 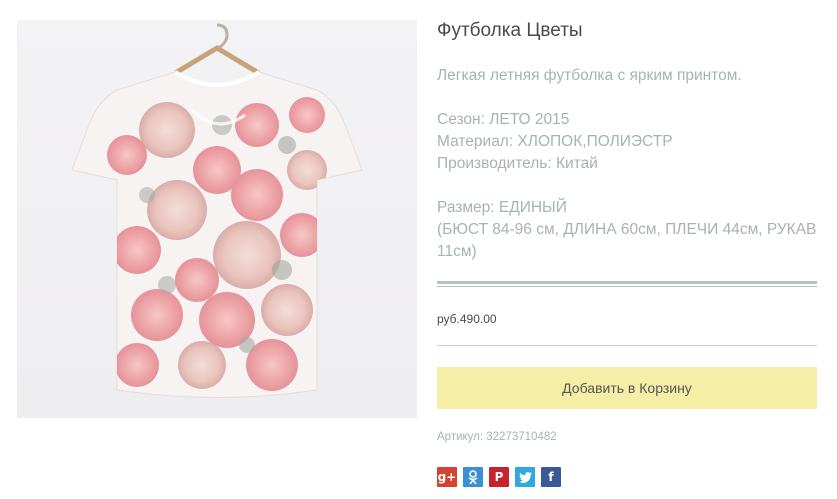 I want to click on product-price: руб.490.00, so click(x=467, y=319).